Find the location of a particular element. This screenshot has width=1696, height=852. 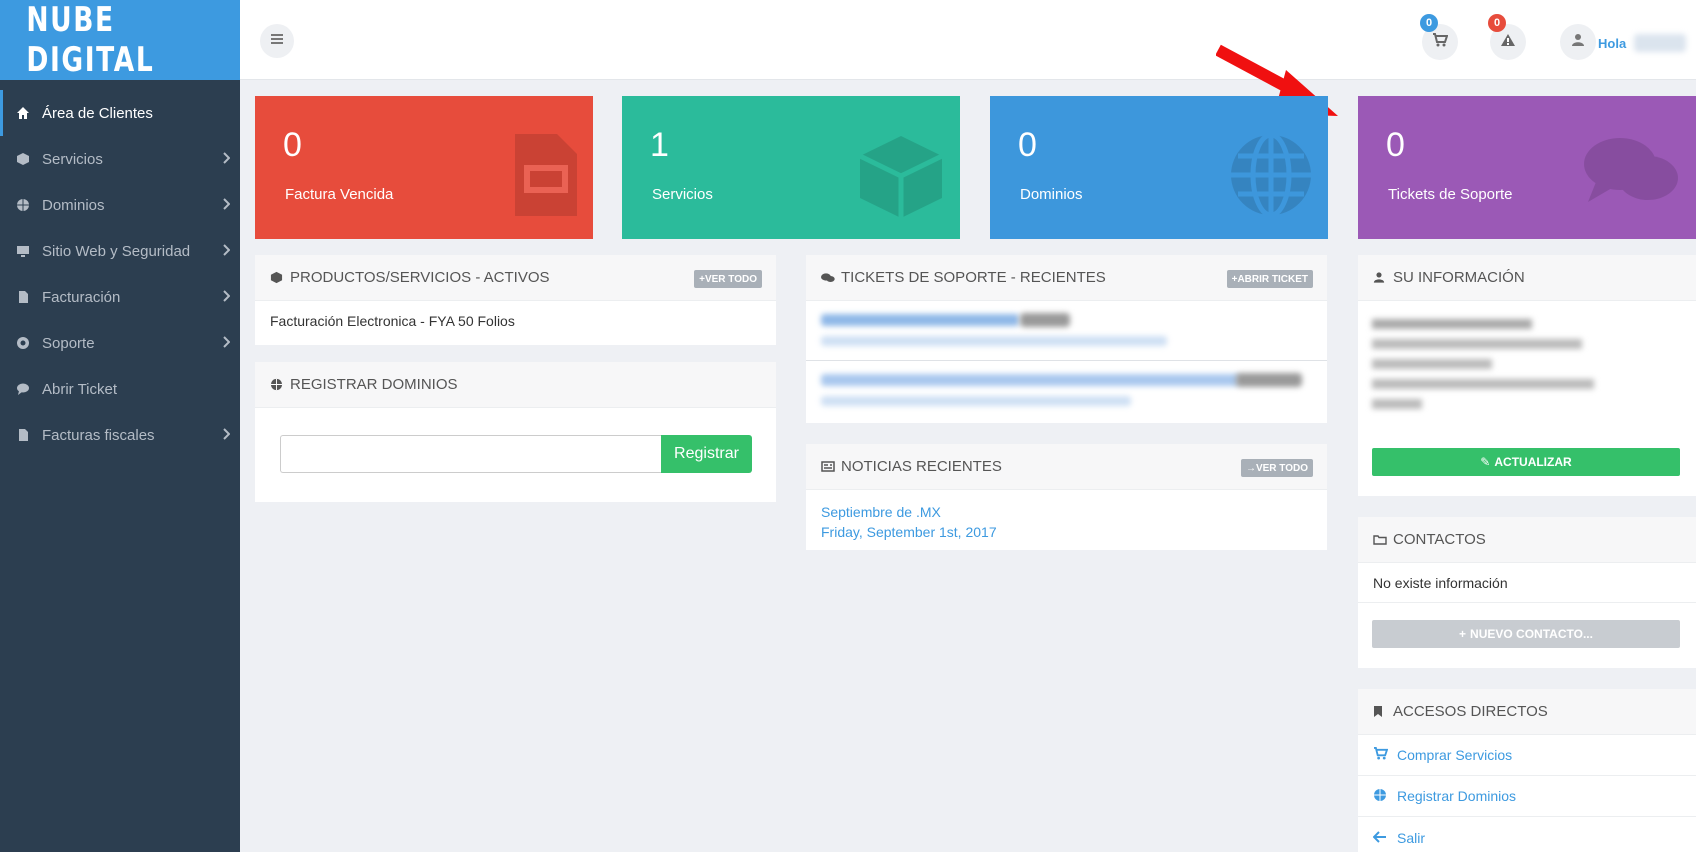

your-info-header: SU INFORMACIÓN is located at coordinates (1527, 278).